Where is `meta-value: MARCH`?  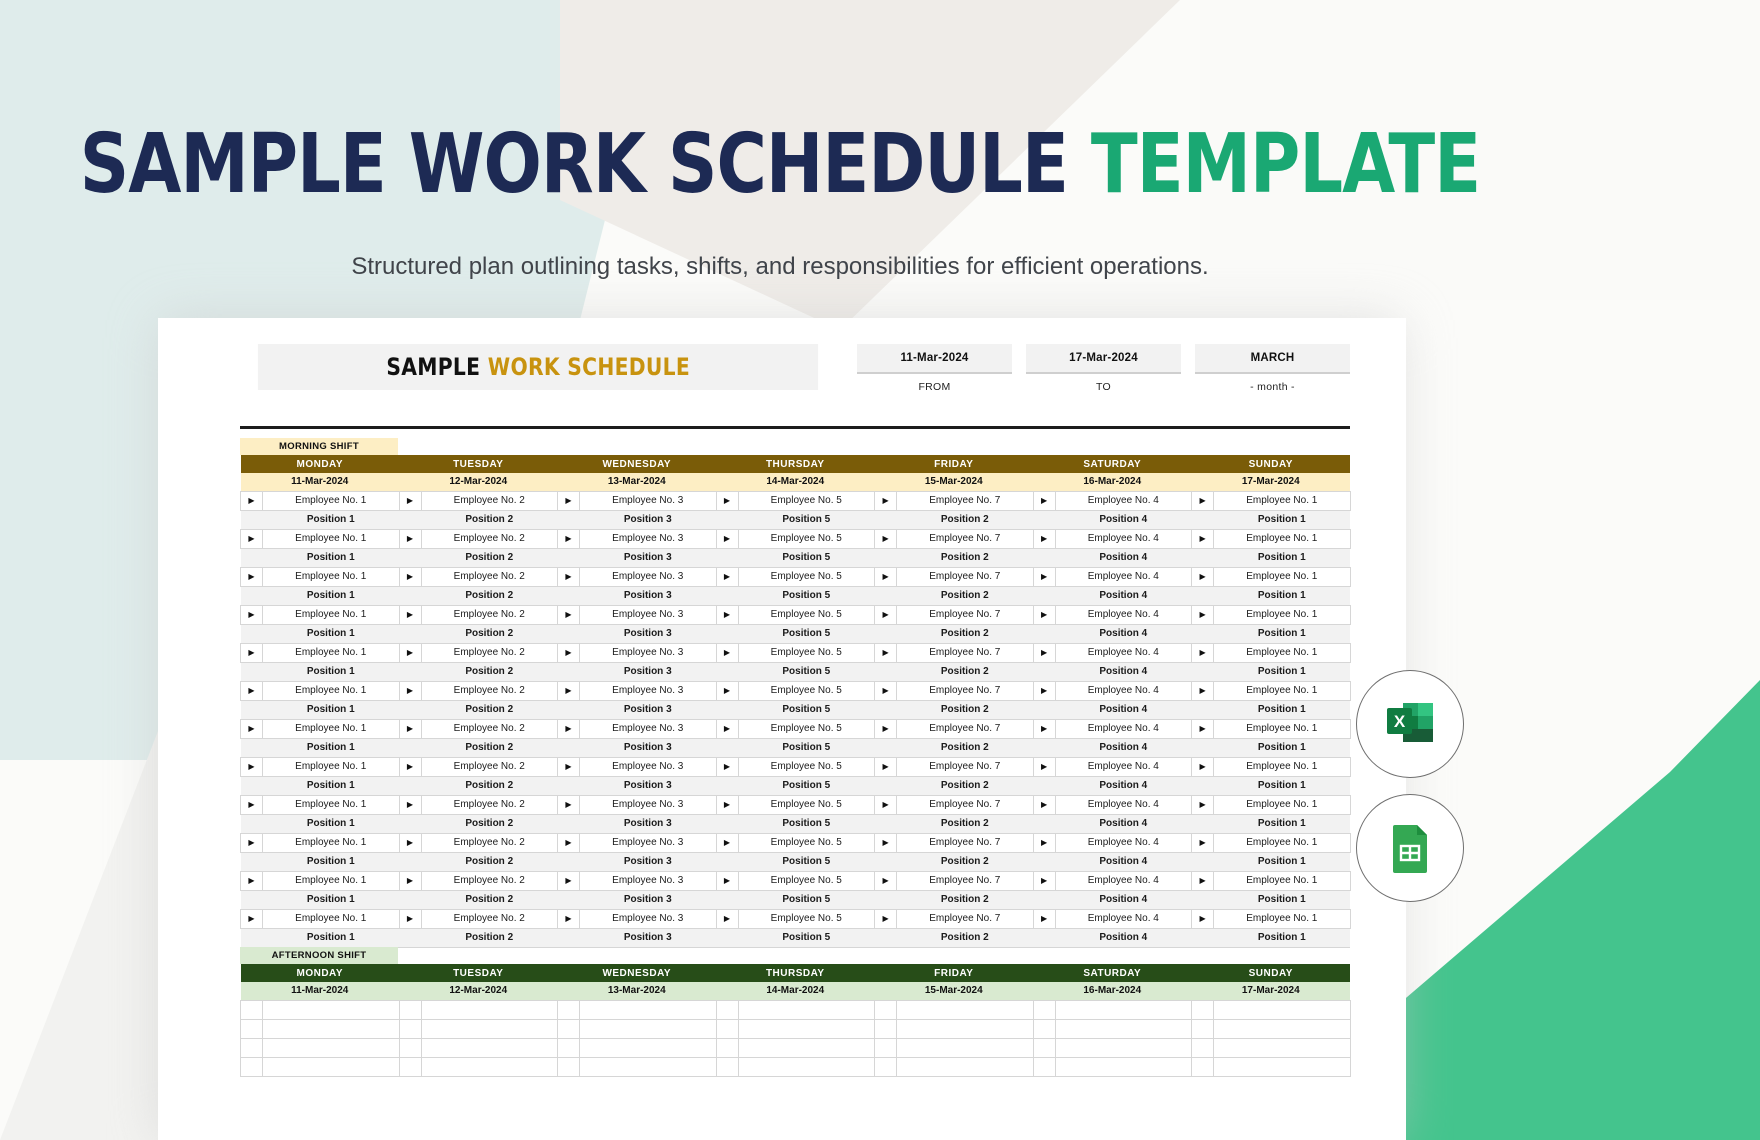 meta-value: MARCH is located at coordinates (1272, 359).